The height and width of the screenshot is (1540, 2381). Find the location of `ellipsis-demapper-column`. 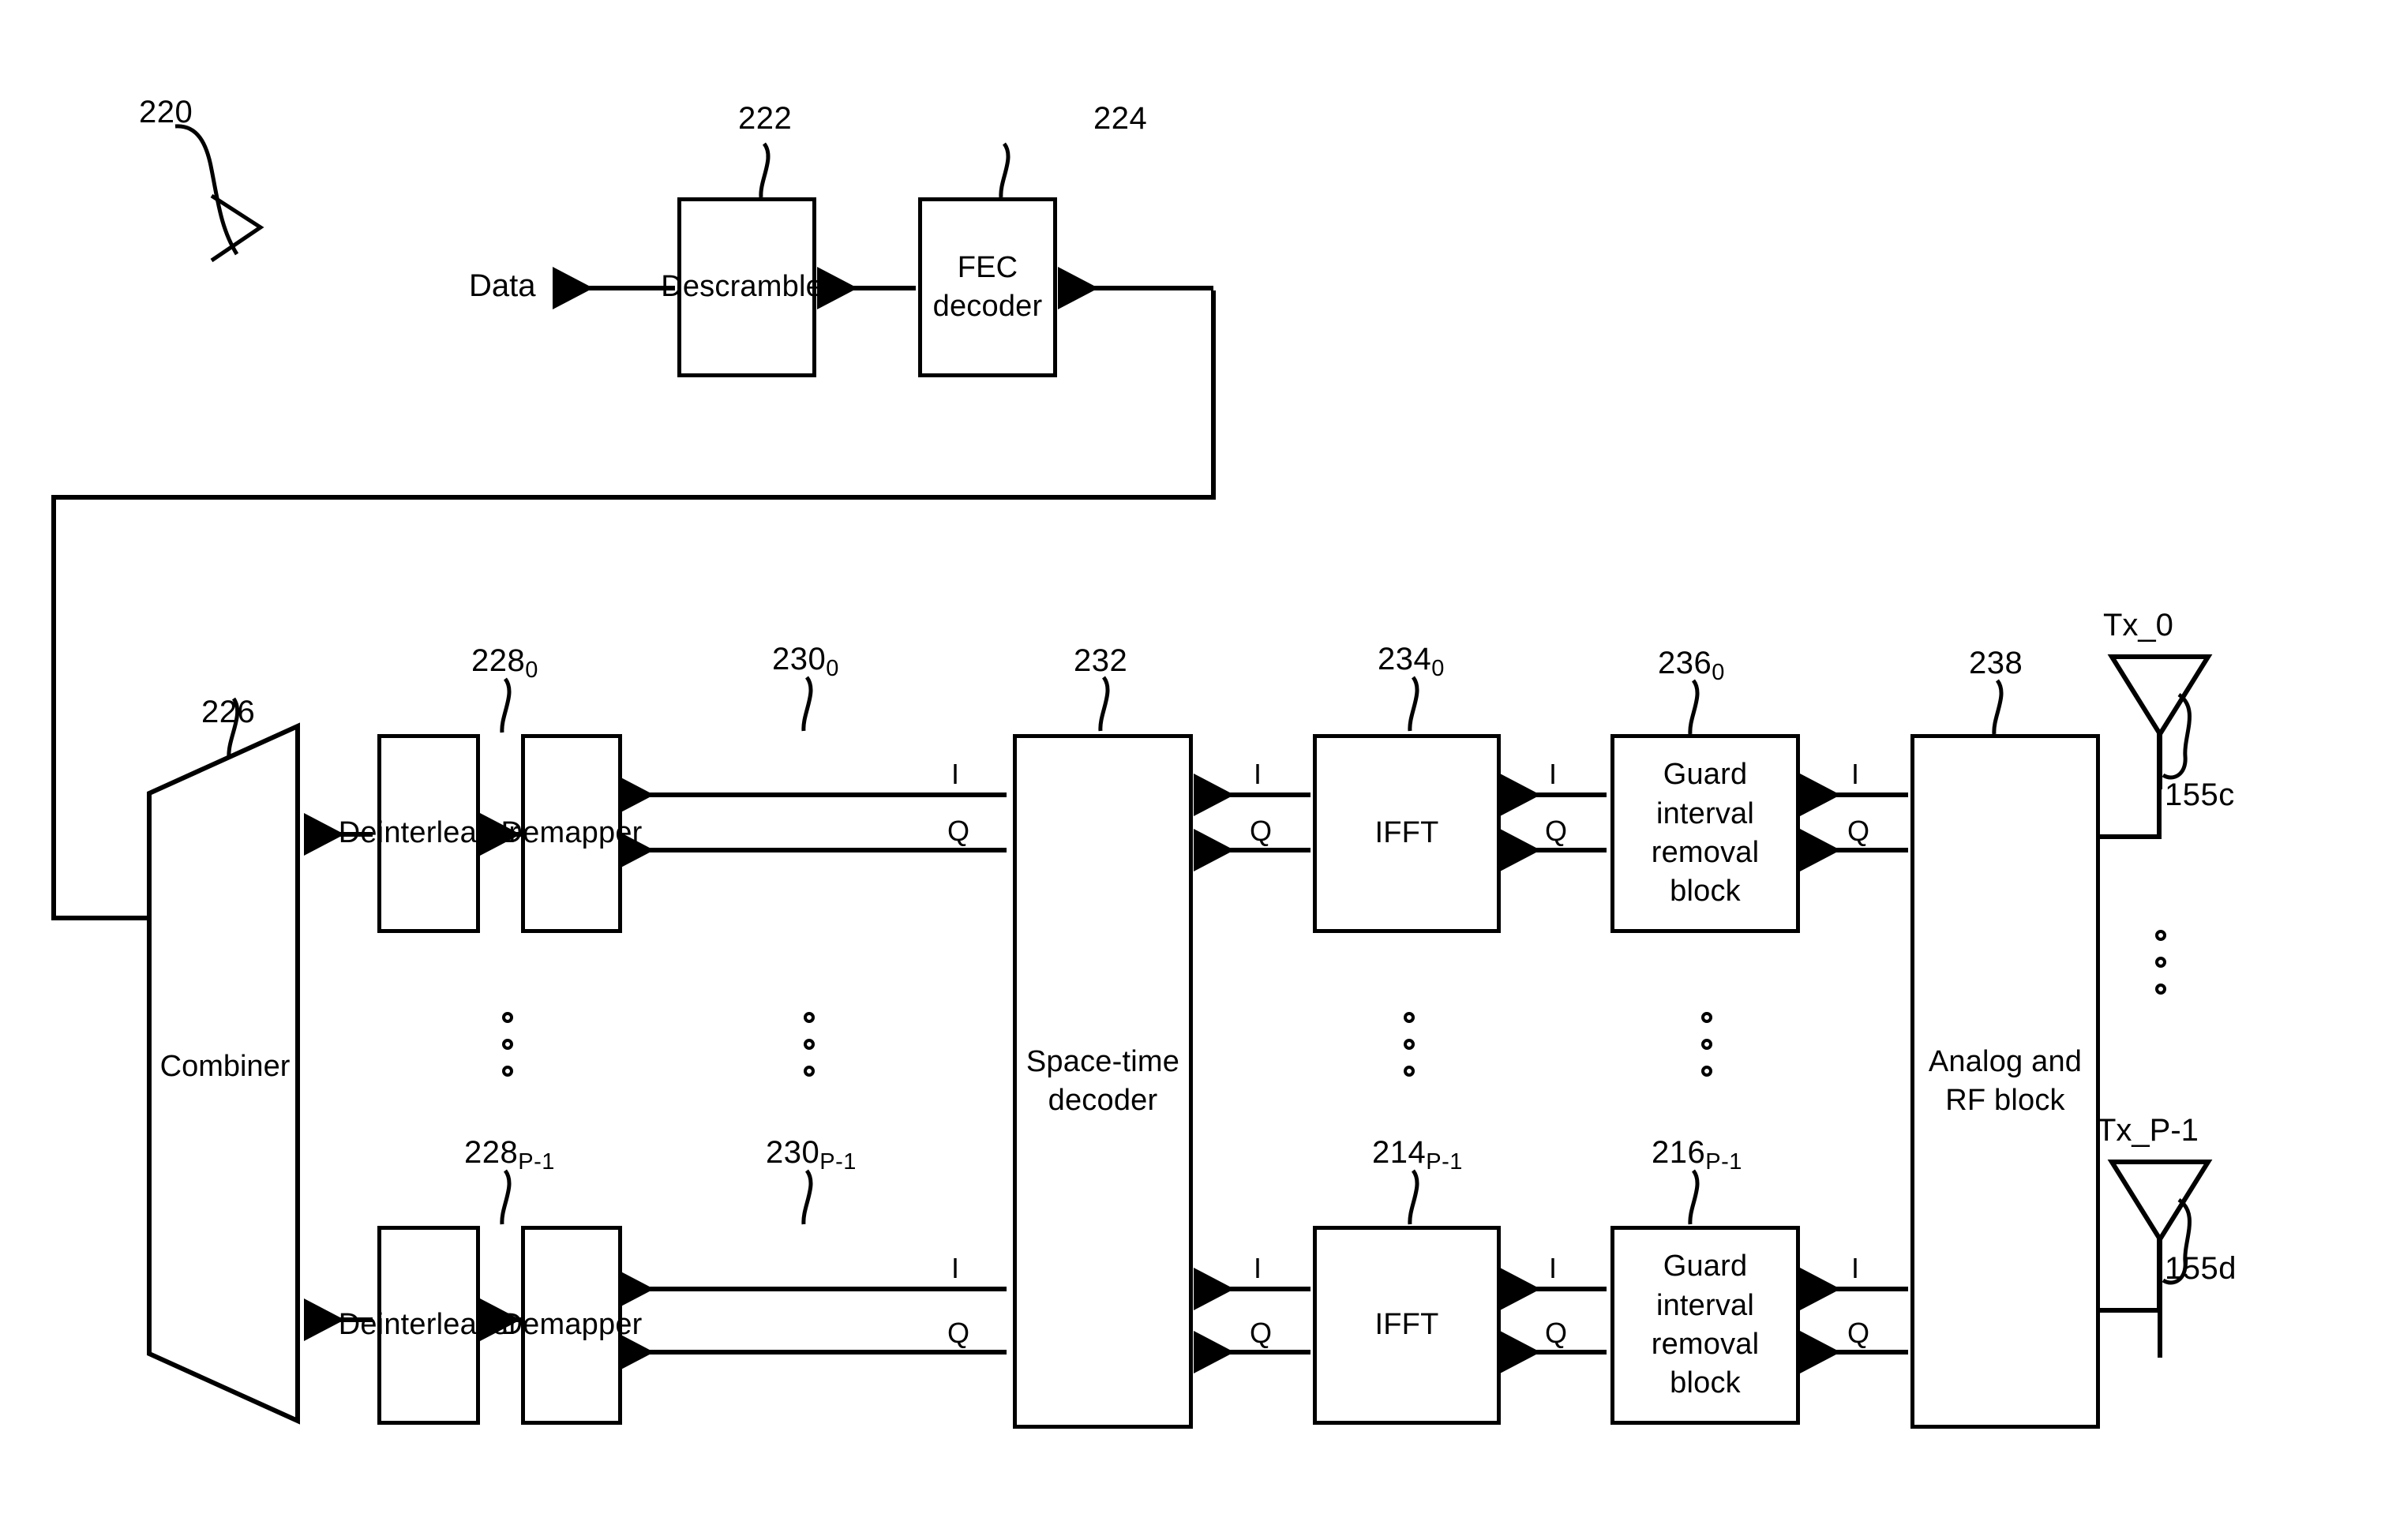

ellipsis-demapper-column is located at coordinates (809, 1044).